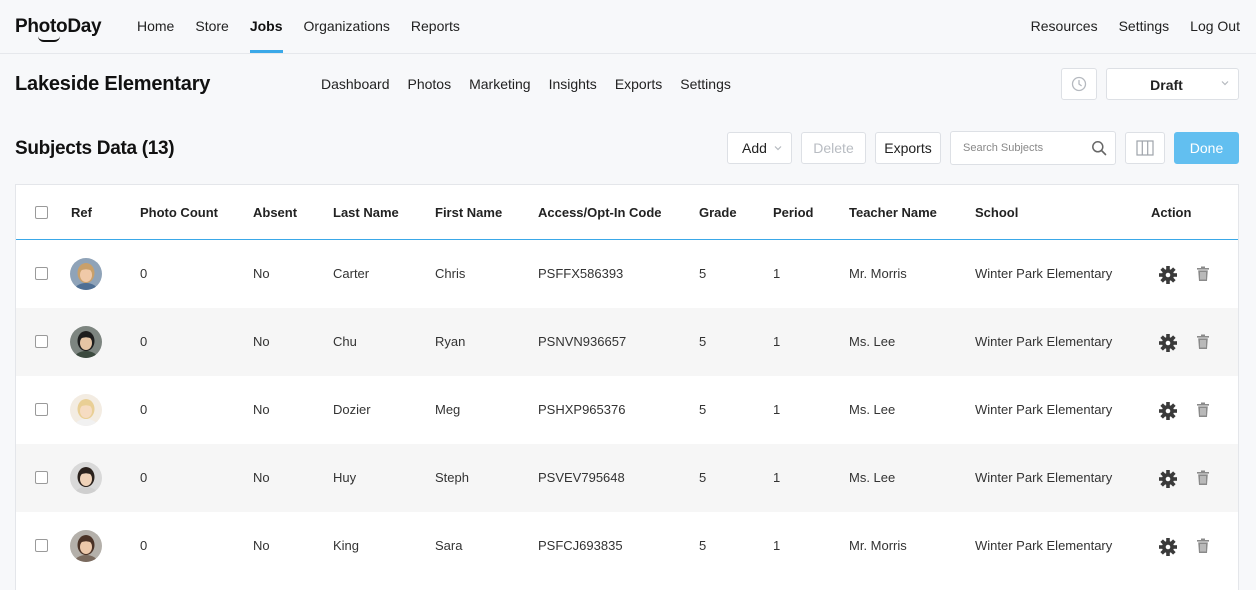 This screenshot has height=590, width=1256. Describe the element at coordinates (754, 148) in the screenshot. I see `add-button-label: Add` at that location.